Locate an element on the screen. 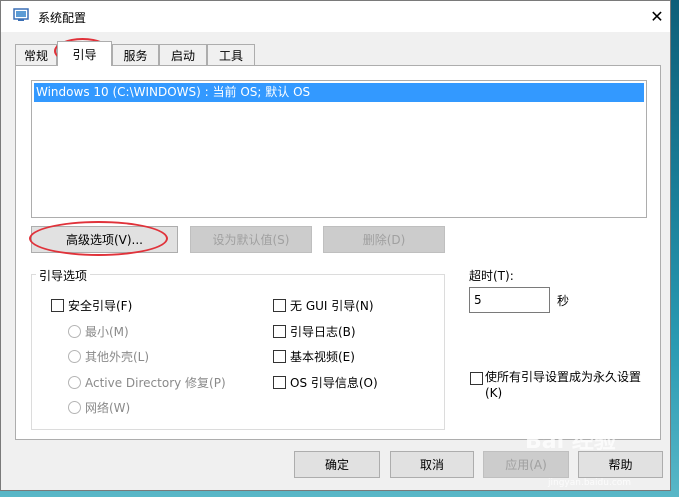 The width and height of the screenshot is (679, 497). close-button: ✕ is located at coordinates (657, 16).